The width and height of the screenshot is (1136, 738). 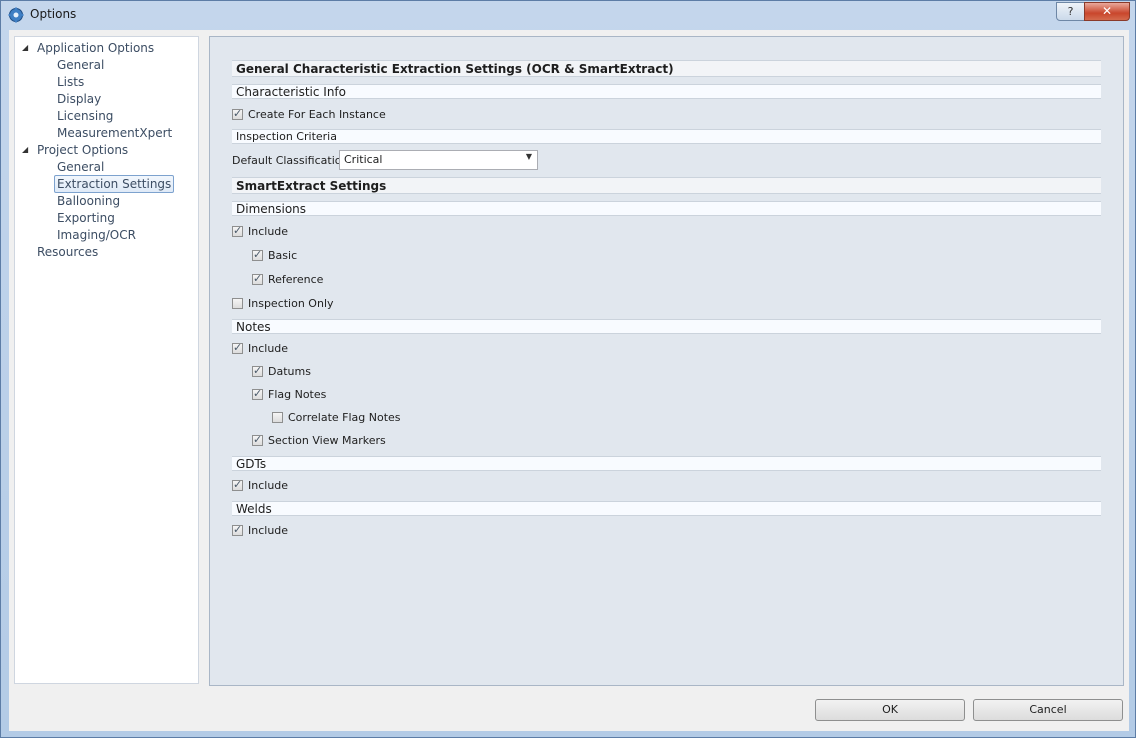 I want to click on tree-item-application-options: Application Options, so click(x=95, y=48).